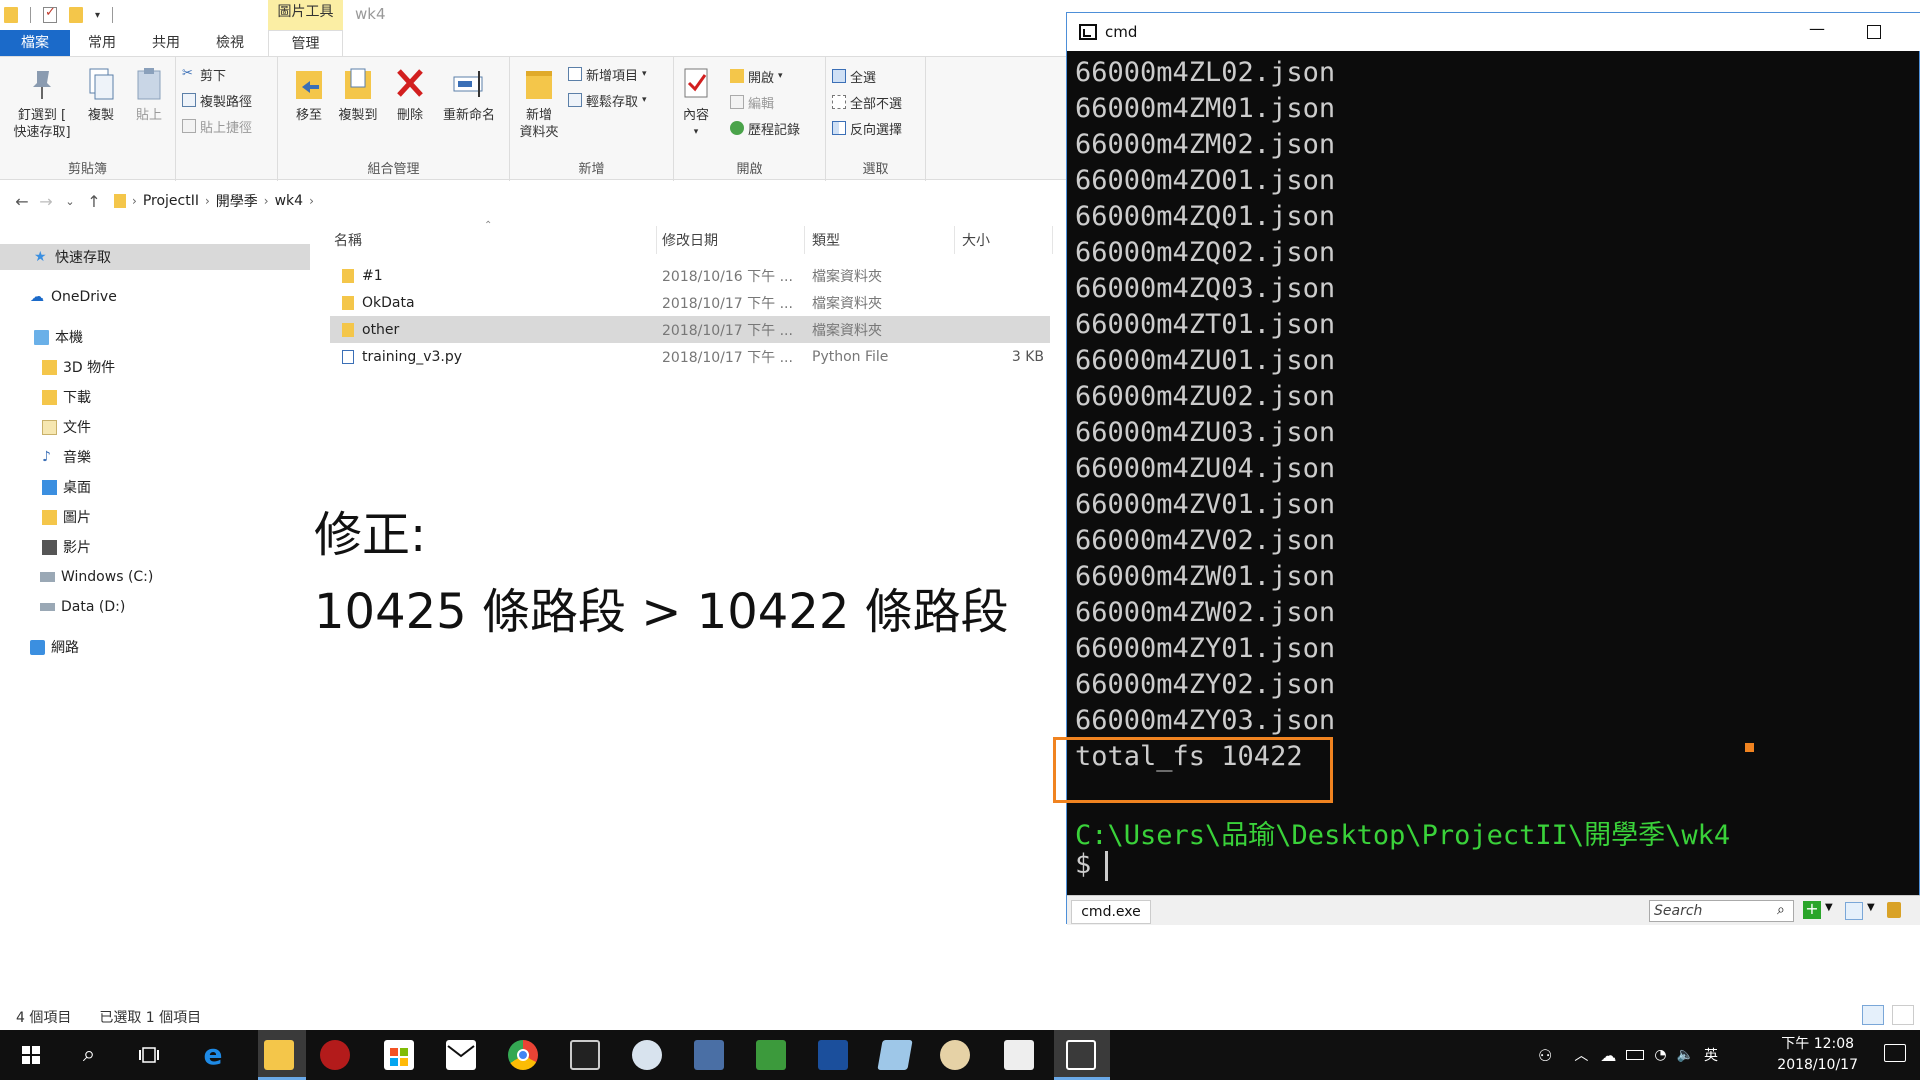 The height and width of the screenshot is (1080, 1920). I want to click on people-icon: ⚇, so click(1545, 1055).